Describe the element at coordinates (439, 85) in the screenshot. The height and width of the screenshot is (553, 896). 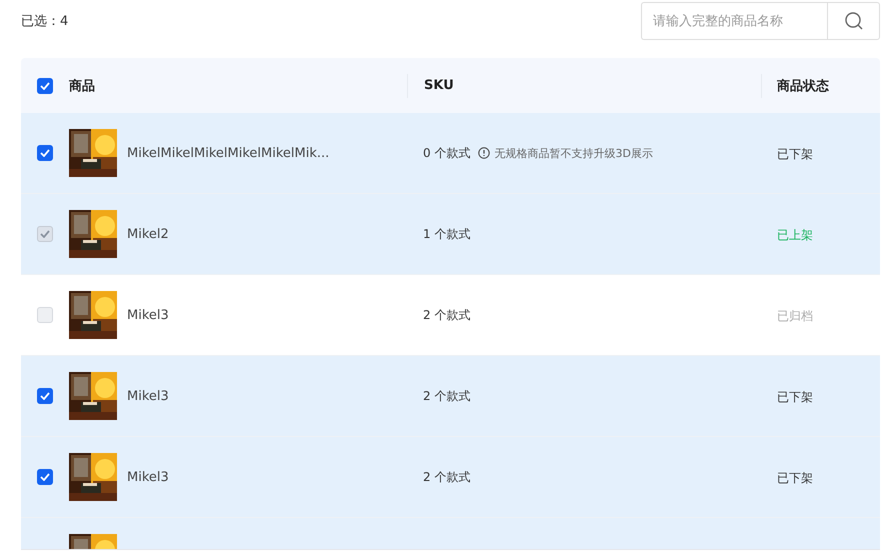
I see `column-header: SKU` at that location.